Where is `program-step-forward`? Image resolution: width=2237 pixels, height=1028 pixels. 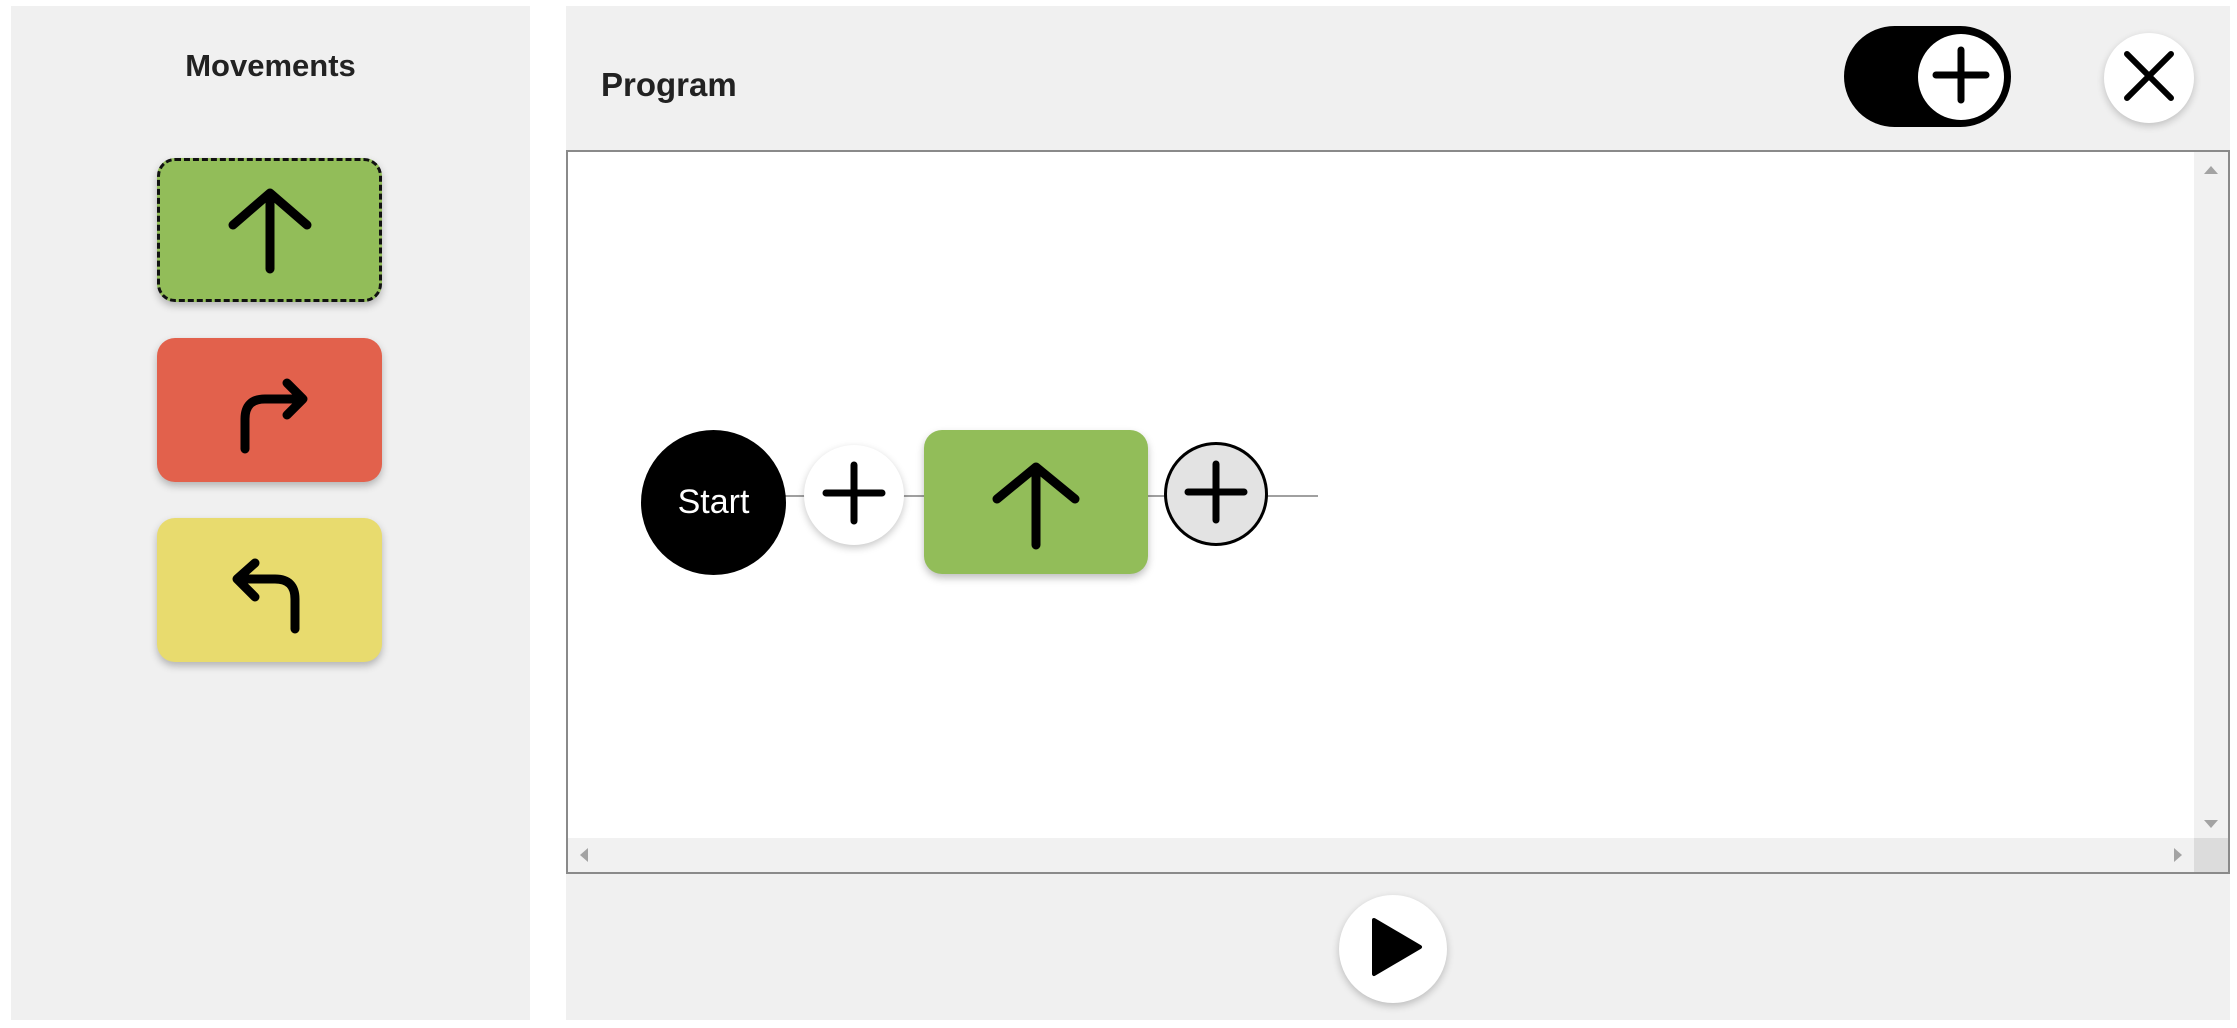 program-step-forward is located at coordinates (1036, 502).